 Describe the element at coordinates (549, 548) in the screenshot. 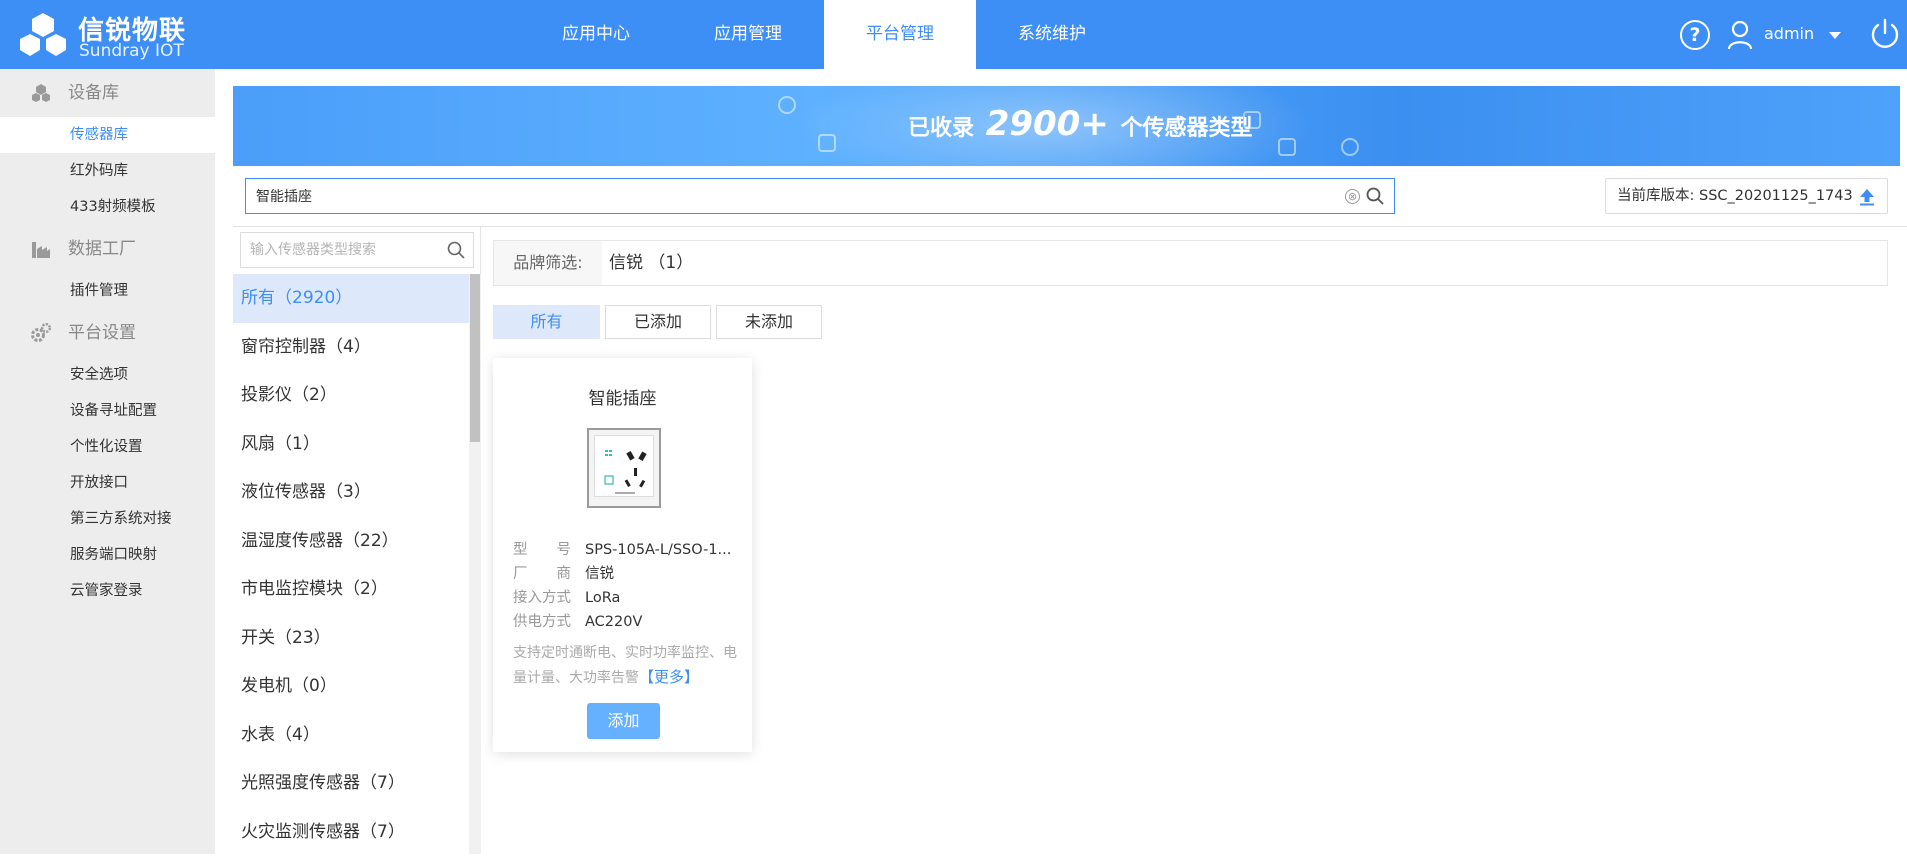

I see `spec-key: 型 号` at that location.